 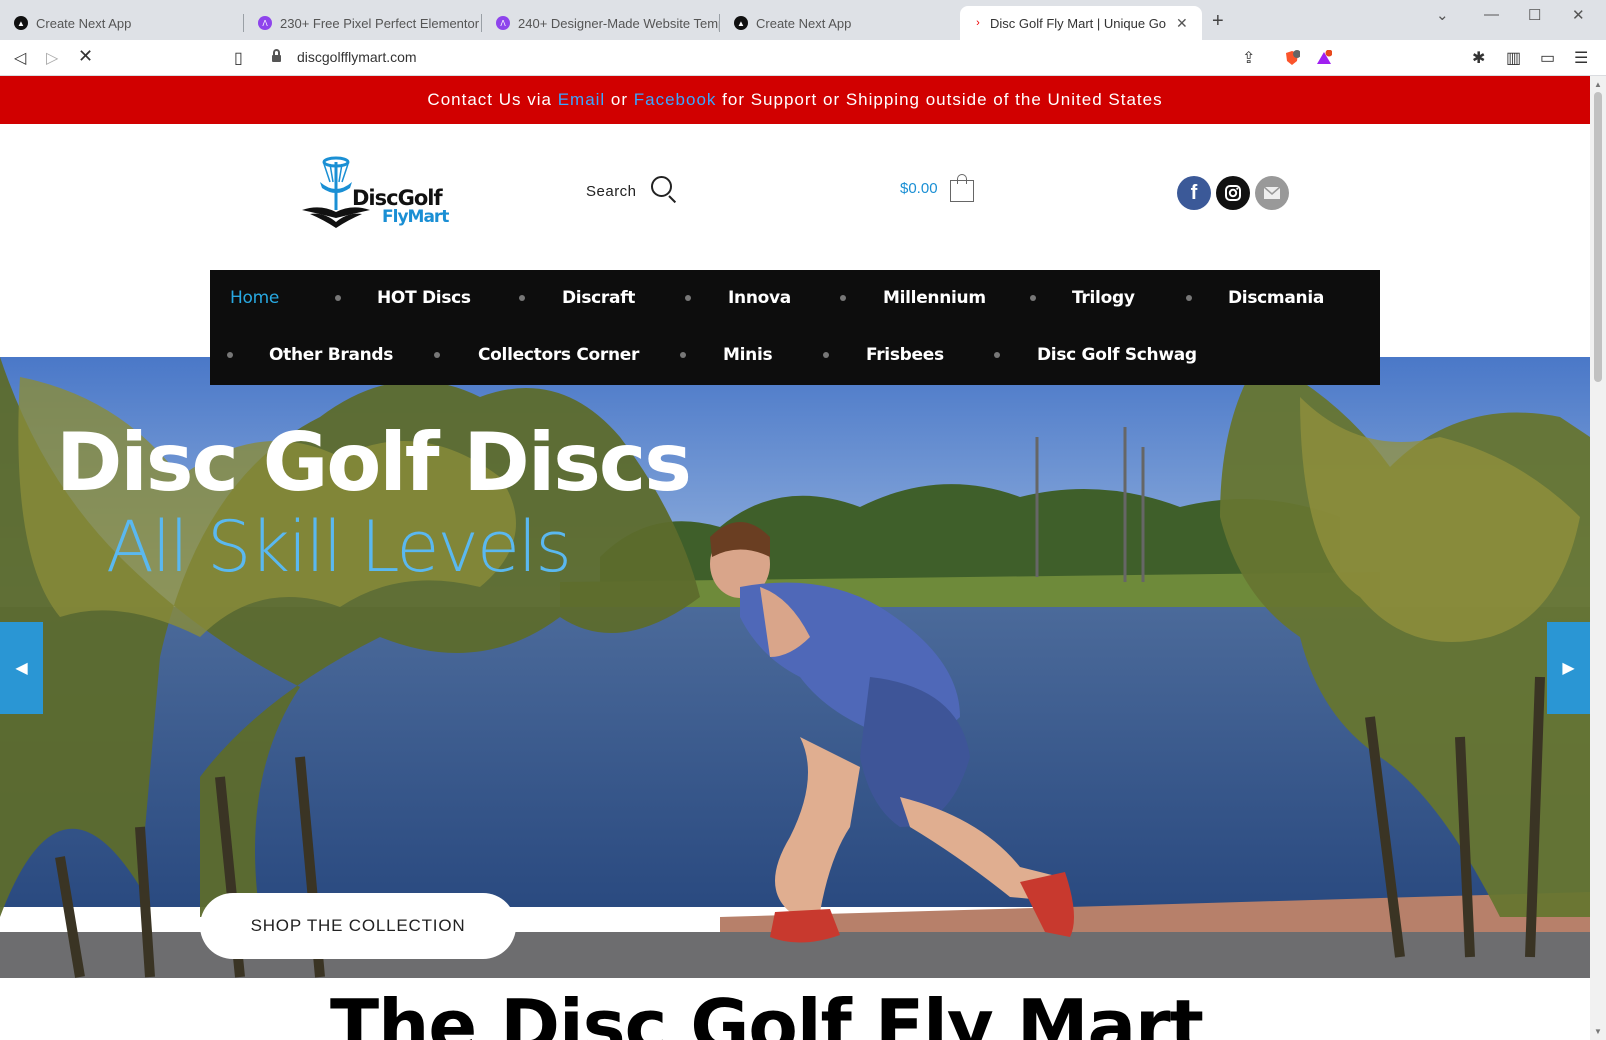 I want to click on cart-button: $0.00, so click(x=937, y=188).